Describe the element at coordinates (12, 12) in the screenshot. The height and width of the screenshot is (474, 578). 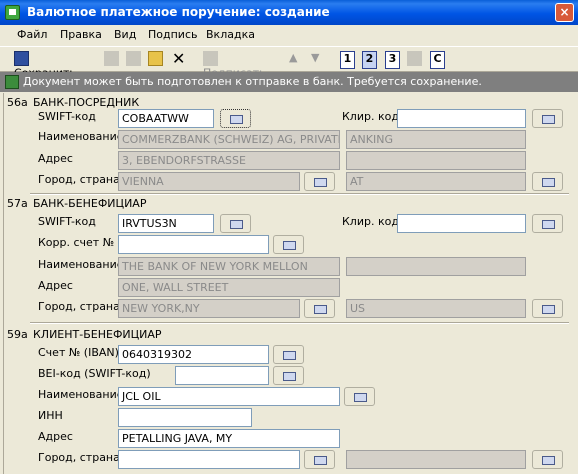
I see `app-icon` at that location.